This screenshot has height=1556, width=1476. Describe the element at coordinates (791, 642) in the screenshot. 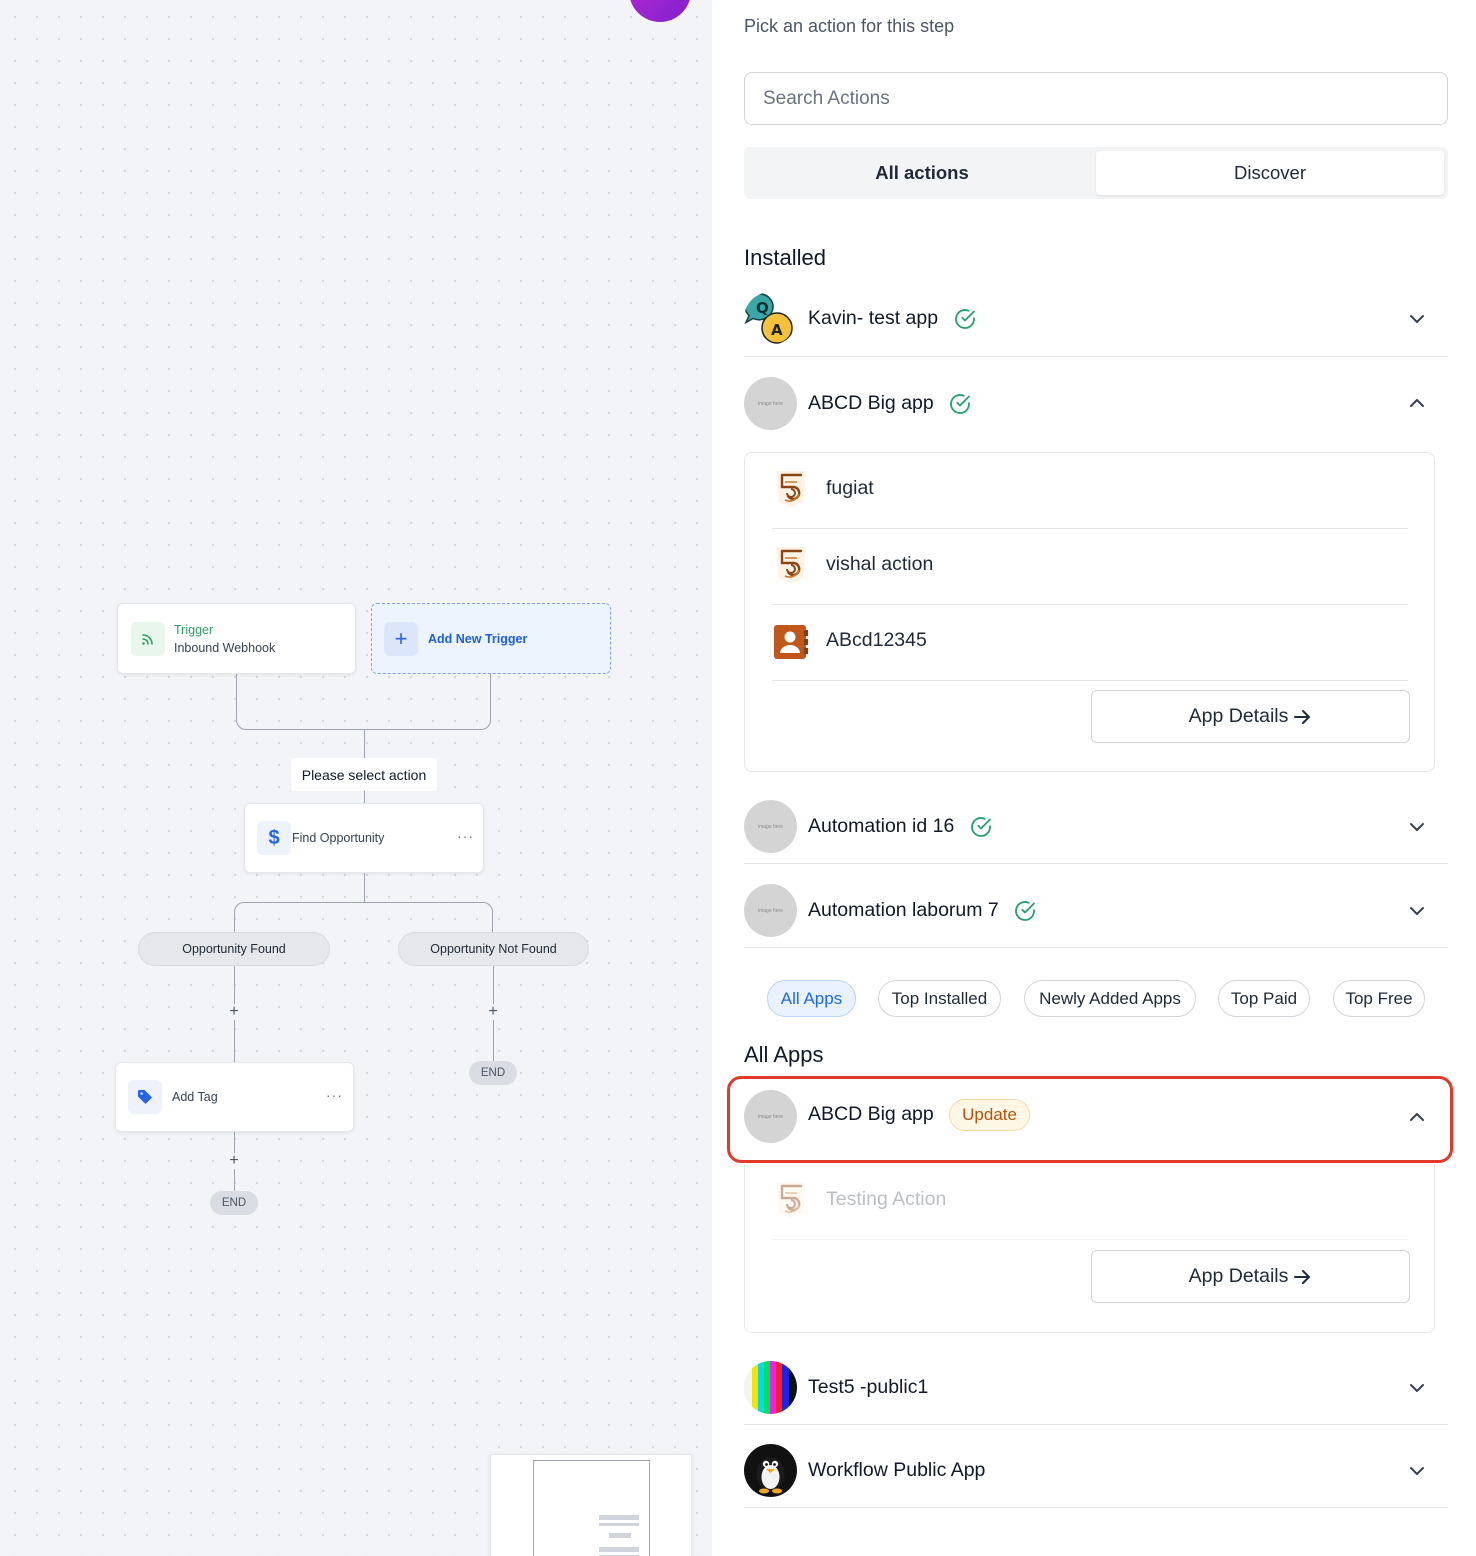

I see `contact-book-icon` at that location.